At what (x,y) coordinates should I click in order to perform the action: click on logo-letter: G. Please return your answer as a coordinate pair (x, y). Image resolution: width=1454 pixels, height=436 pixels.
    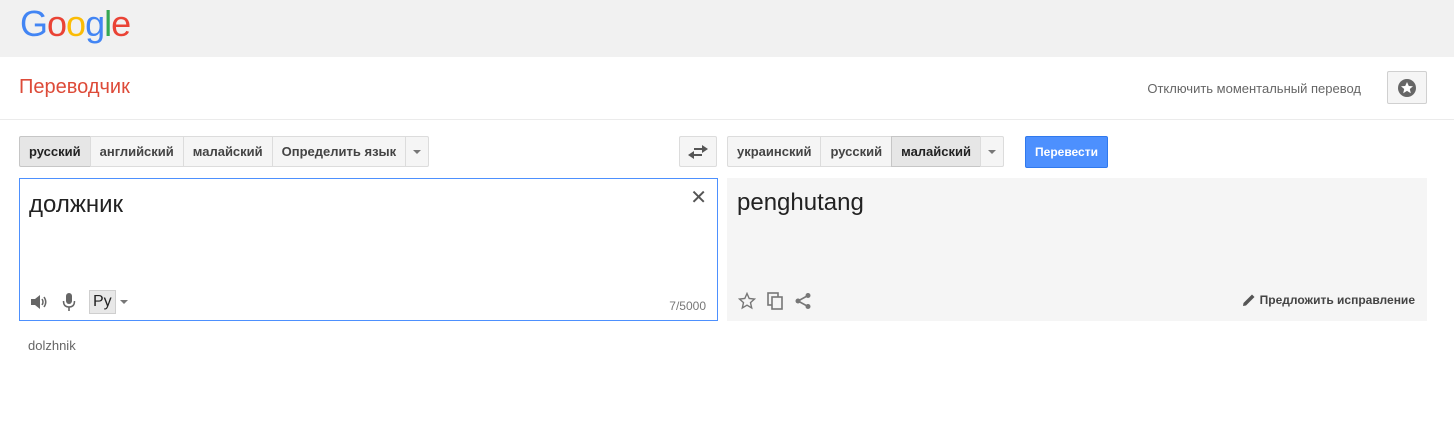
    Looking at the image, I should click on (34, 23).